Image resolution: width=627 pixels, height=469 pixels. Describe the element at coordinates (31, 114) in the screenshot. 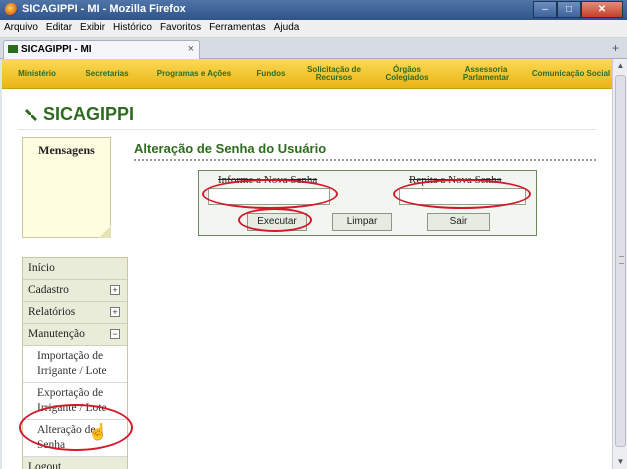

I see `arrow-logo-icon` at that location.